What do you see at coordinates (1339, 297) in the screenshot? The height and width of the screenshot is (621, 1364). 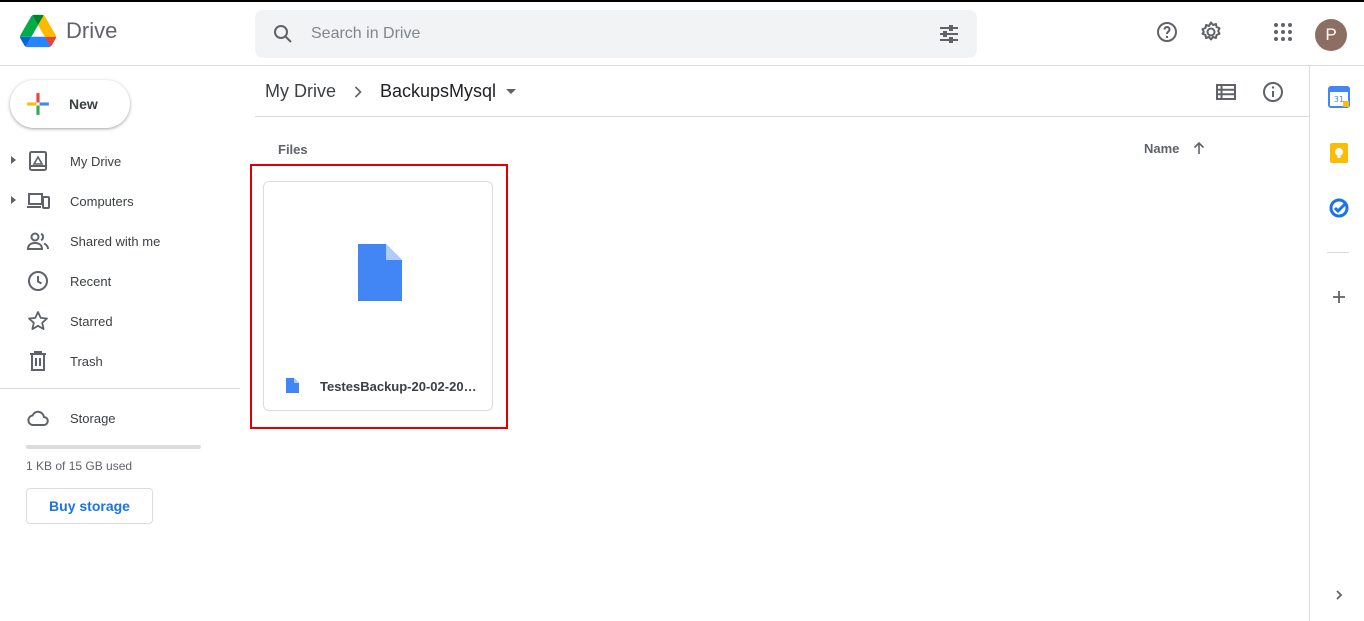 I see `plus-icon` at bounding box center [1339, 297].